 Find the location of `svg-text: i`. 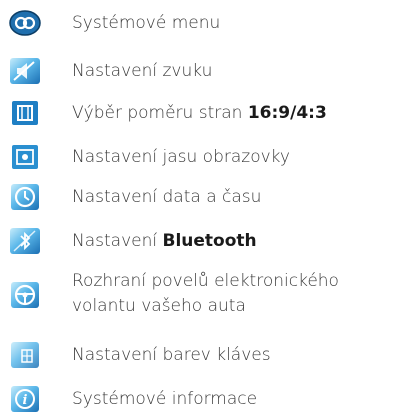

svg-text: i is located at coordinates (25, 400).